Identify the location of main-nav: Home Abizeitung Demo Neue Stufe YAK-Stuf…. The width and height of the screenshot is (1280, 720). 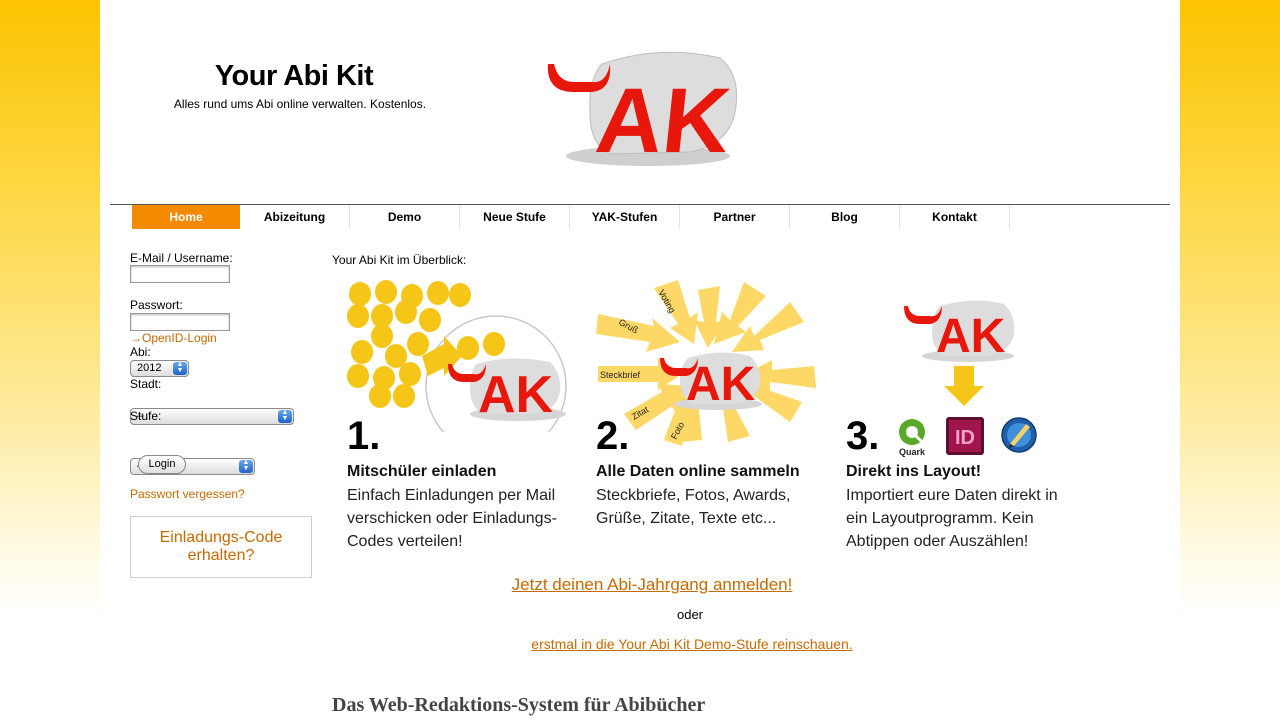
(571, 217).